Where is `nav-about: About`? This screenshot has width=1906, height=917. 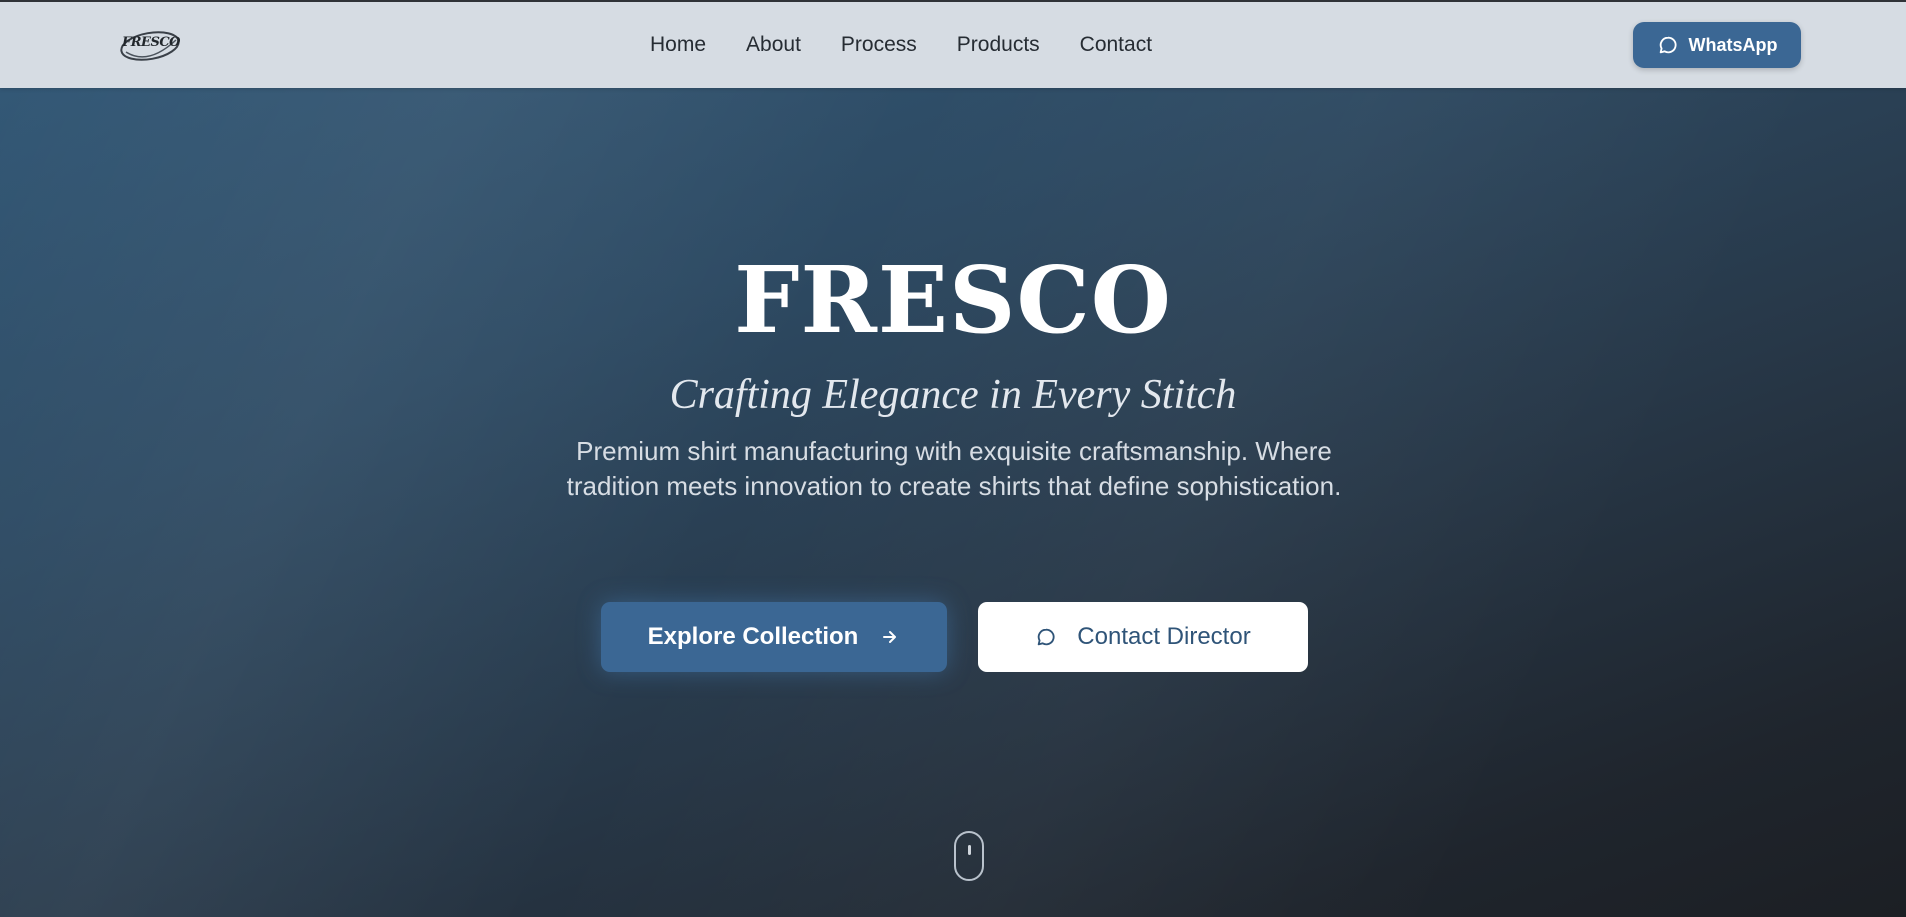
nav-about: About is located at coordinates (773, 45).